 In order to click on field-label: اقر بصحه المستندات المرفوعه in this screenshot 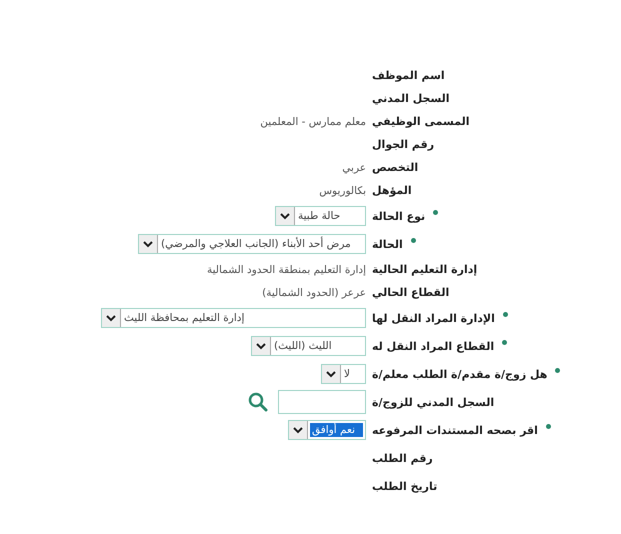, I will do `click(455, 430)`.